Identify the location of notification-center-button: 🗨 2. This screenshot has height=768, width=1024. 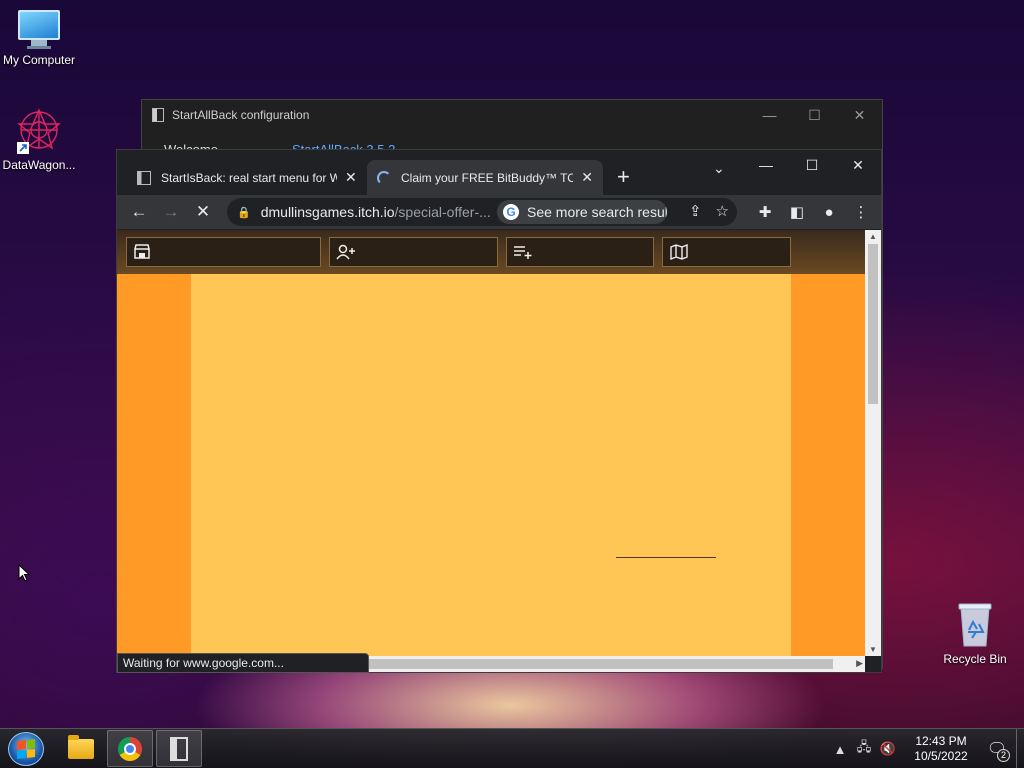
(997, 750).